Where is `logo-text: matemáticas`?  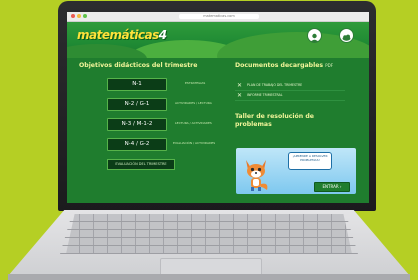 logo-text: matemáticas is located at coordinates (118, 35).